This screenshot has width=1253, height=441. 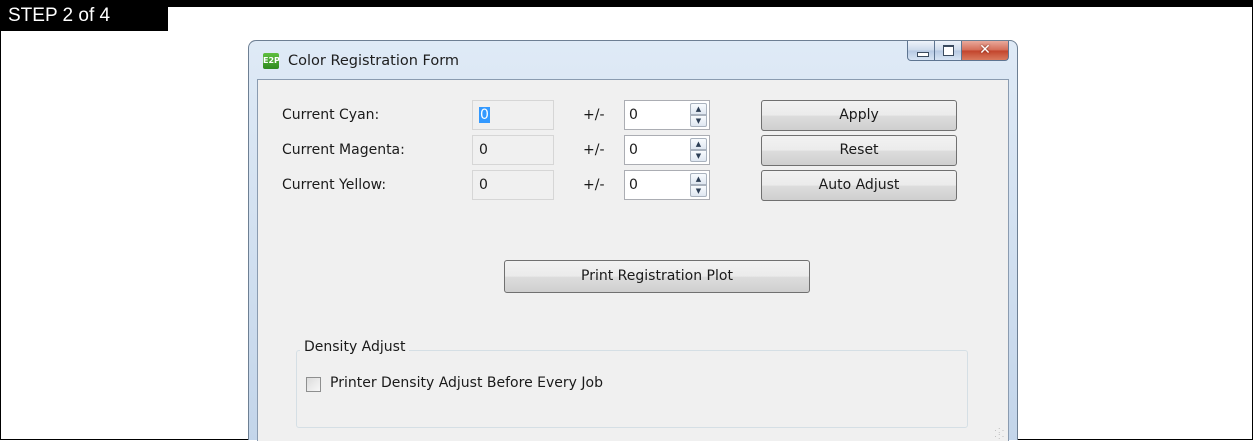 What do you see at coordinates (633, 115) in the screenshot?
I see `cyan-adjust-value: 0` at bounding box center [633, 115].